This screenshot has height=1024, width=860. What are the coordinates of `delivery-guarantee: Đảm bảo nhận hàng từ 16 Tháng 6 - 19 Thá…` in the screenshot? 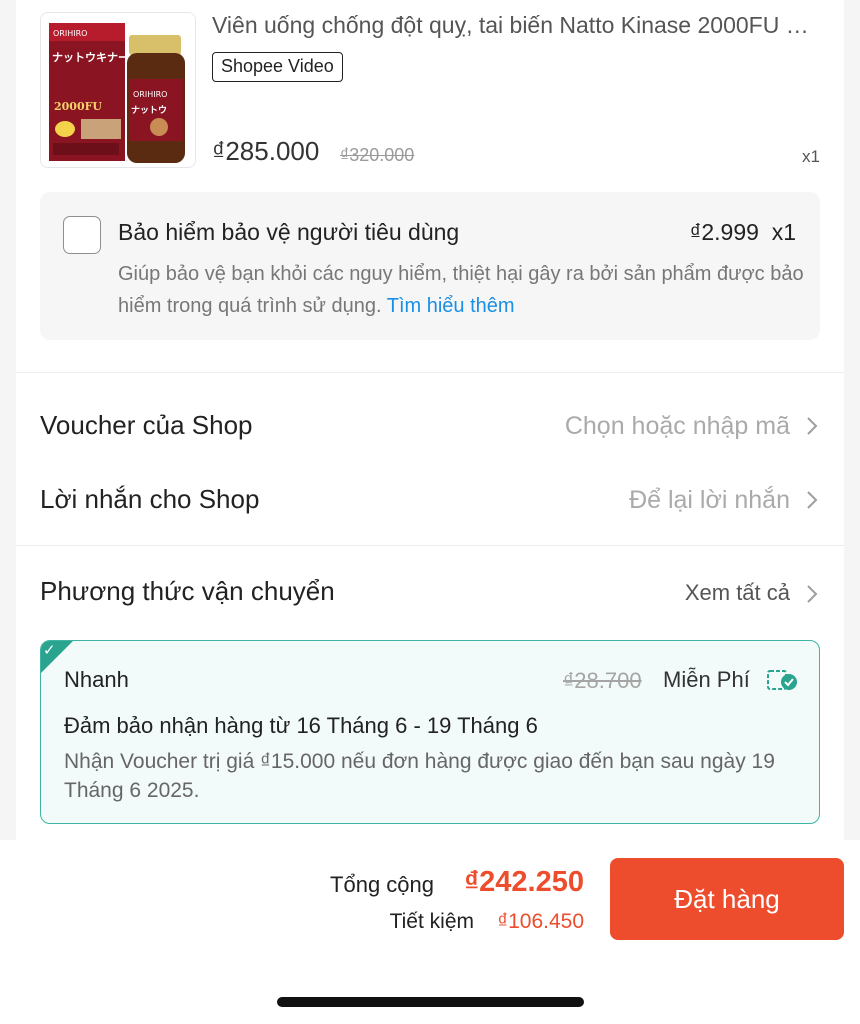 It's located at (301, 725).